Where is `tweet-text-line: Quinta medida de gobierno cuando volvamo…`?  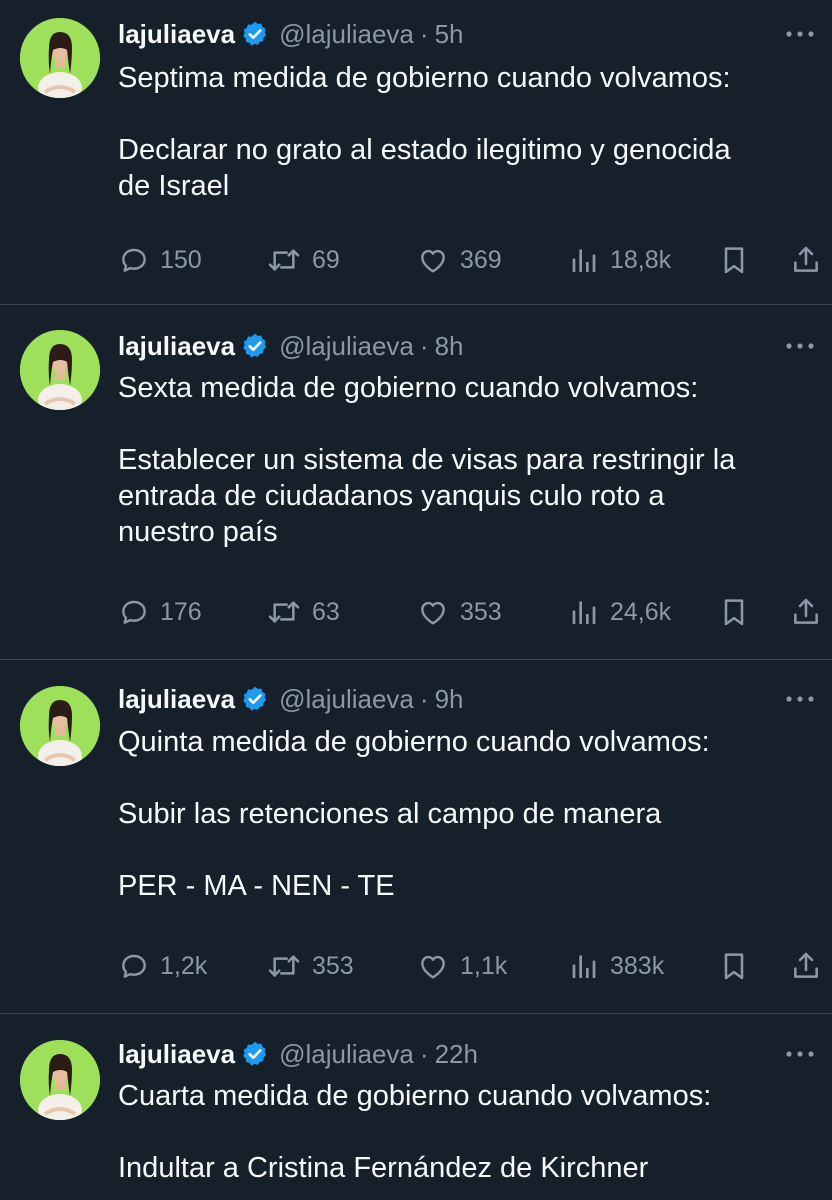
tweet-text-line: Quinta medida de gobierno cuando volvamo… is located at coordinates (414, 742).